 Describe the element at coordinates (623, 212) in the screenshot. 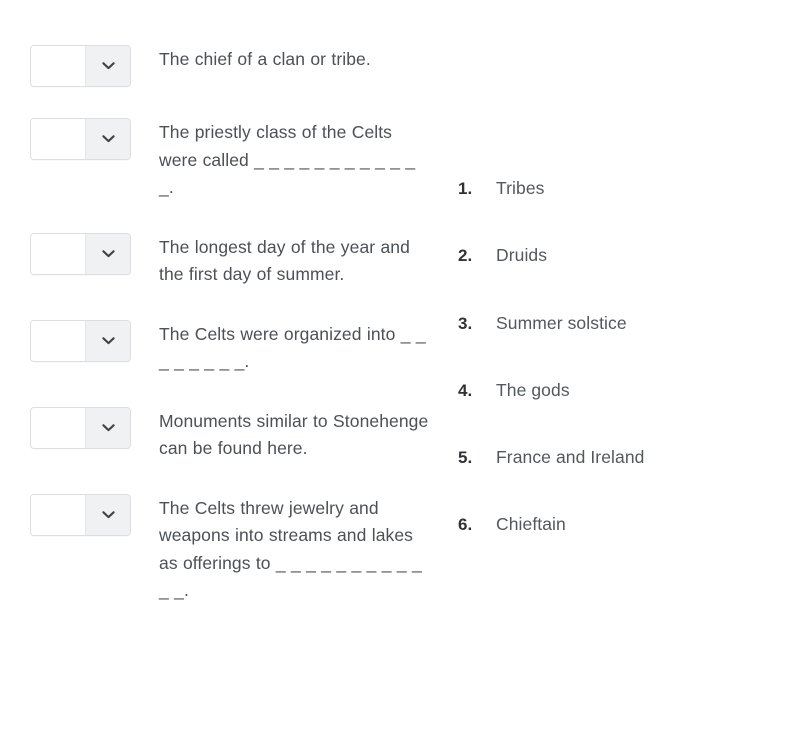

I see `answer-option-1: 1. Tribes` at that location.